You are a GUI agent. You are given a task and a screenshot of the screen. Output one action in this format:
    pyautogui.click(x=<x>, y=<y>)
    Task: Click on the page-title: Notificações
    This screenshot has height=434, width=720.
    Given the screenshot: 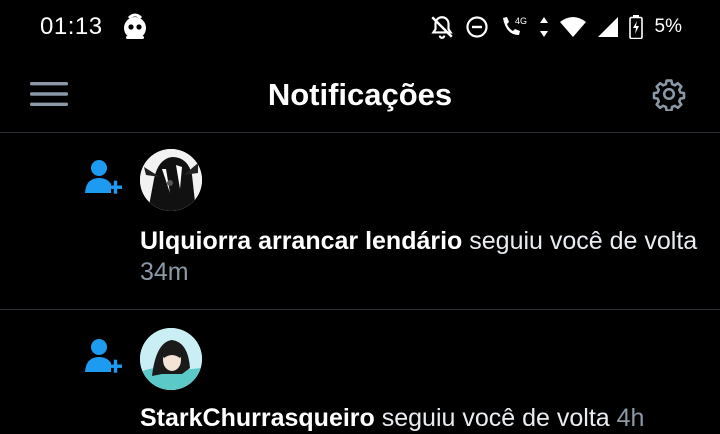 What is the action you would take?
    pyautogui.click(x=360, y=94)
    